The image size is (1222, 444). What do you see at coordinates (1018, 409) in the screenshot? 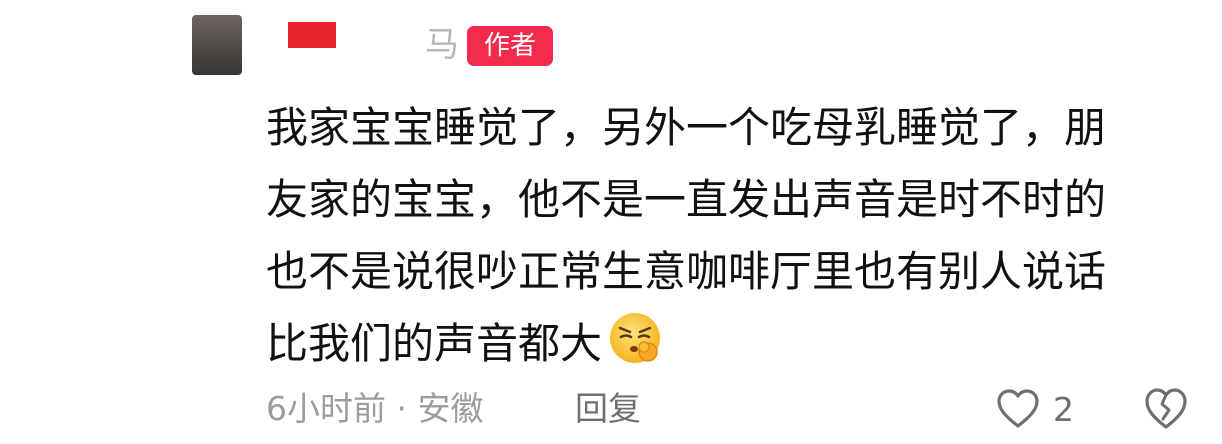
I see `heart-outline-icon` at bounding box center [1018, 409].